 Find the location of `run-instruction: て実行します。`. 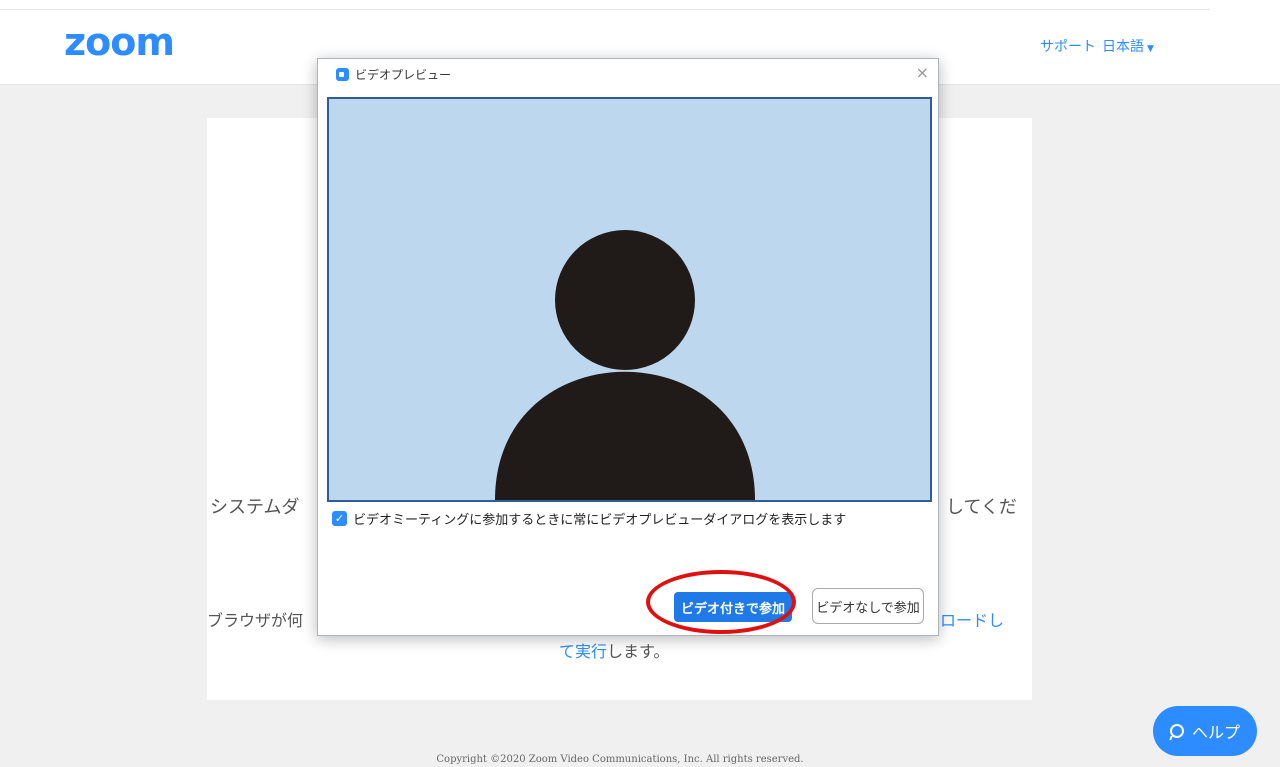

run-instruction: て実行します。 is located at coordinates (614, 650).